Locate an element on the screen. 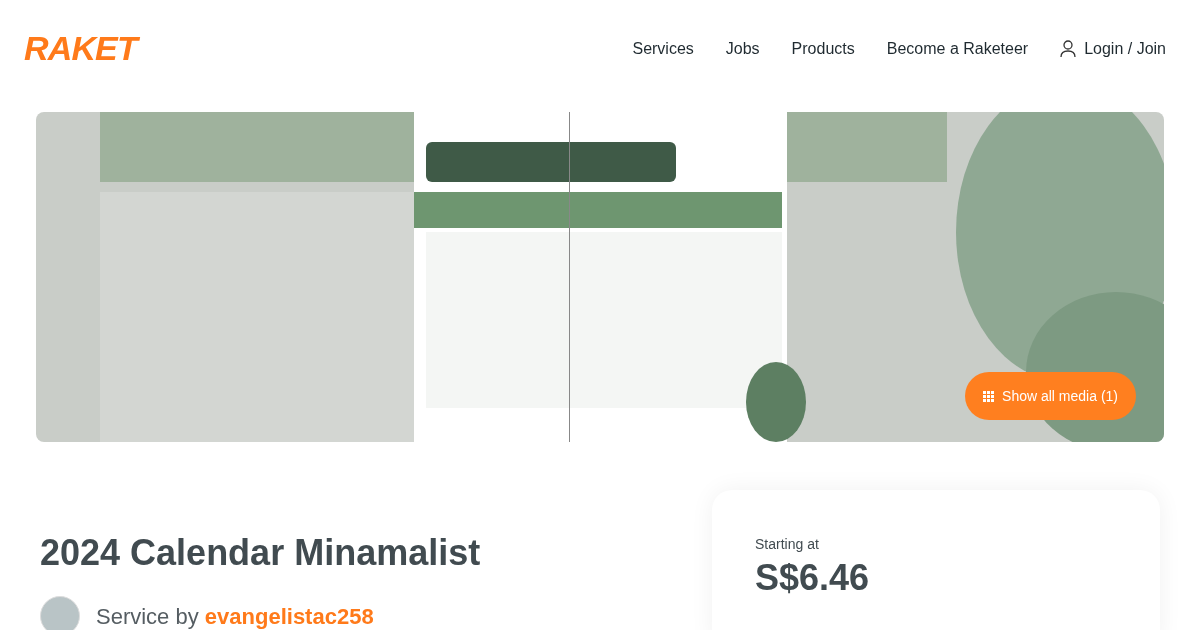 The height and width of the screenshot is (630, 1200). price-label: Starting at is located at coordinates (787, 544).